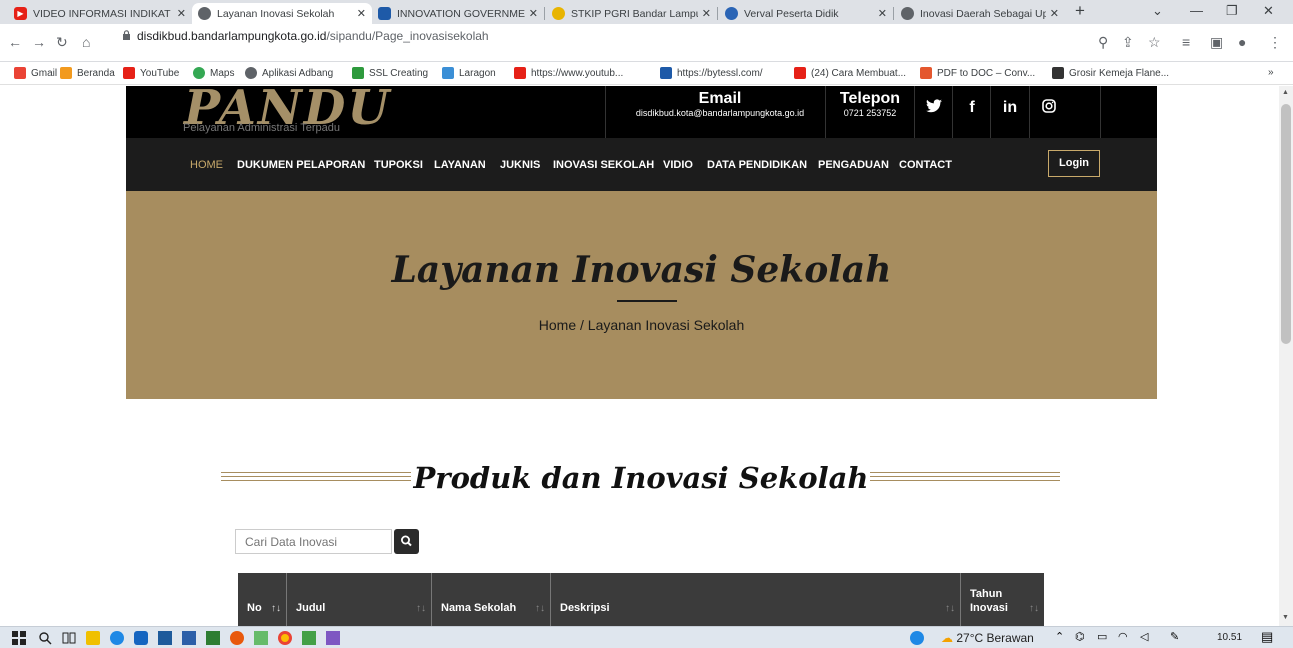 The image size is (1293, 648). I want to click on search-input, so click(313, 541).